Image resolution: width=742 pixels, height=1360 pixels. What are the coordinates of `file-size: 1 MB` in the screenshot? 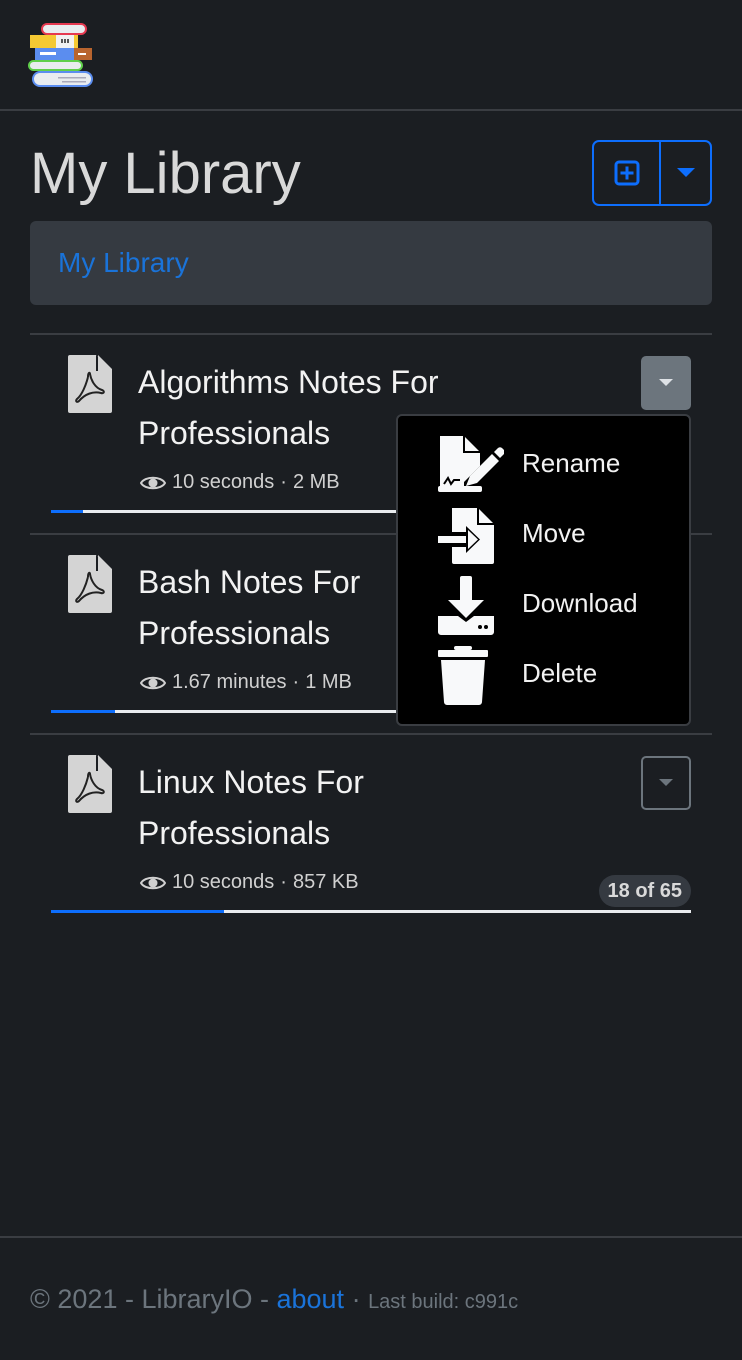 It's located at (328, 682).